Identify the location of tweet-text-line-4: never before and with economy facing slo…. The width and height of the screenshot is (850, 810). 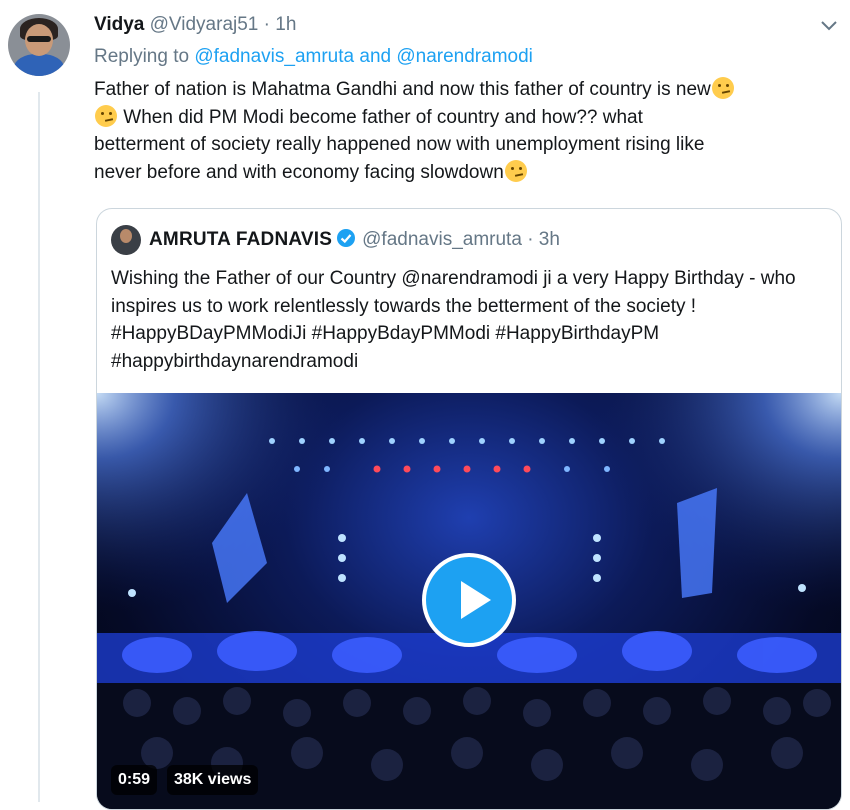
(299, 172).